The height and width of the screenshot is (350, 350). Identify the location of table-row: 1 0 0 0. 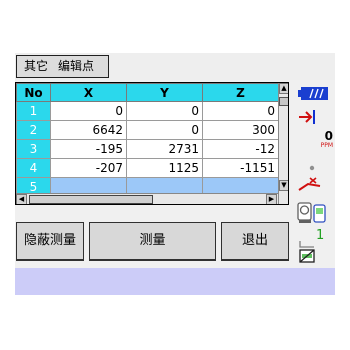
(147, 111).